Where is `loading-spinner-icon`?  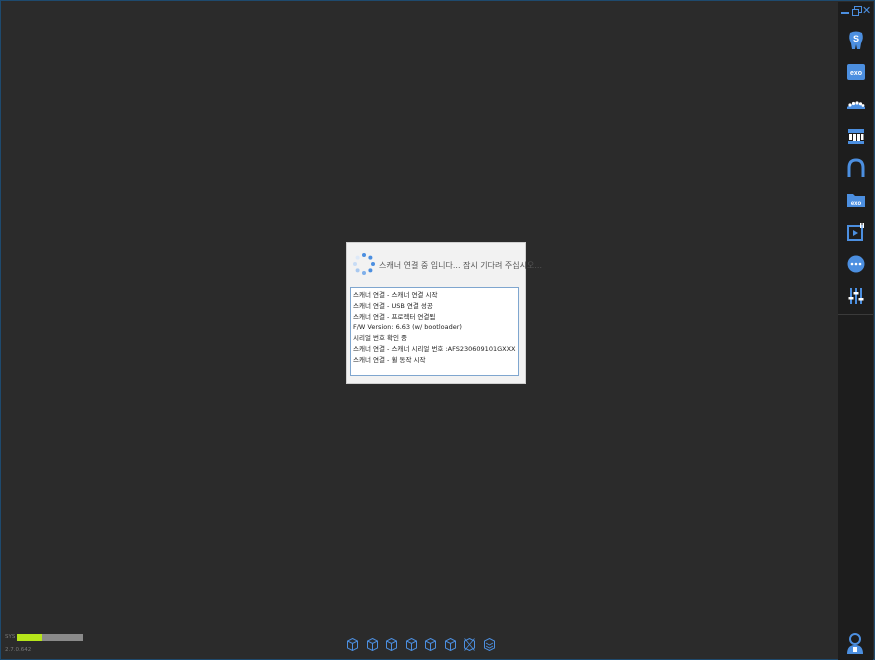
loading-spinner-icon is located at coordinates (364, 264).